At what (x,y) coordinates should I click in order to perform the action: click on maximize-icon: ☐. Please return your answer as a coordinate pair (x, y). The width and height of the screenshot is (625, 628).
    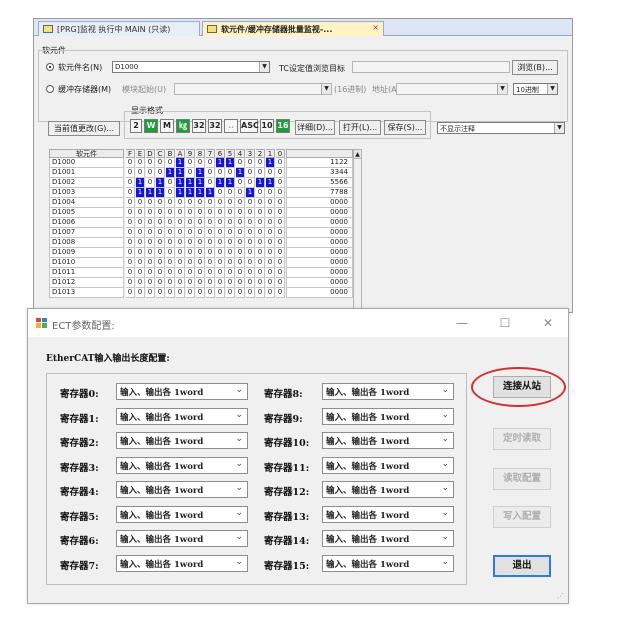
    Looking at the image, I should click on (505, 323).